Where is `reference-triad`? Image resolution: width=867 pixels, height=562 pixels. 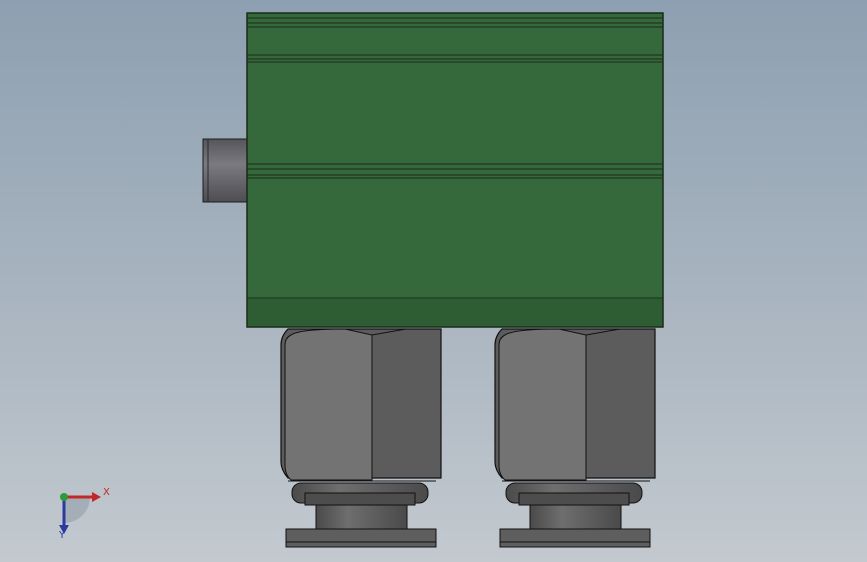
reference-triad is located at coordinates (80, 513).